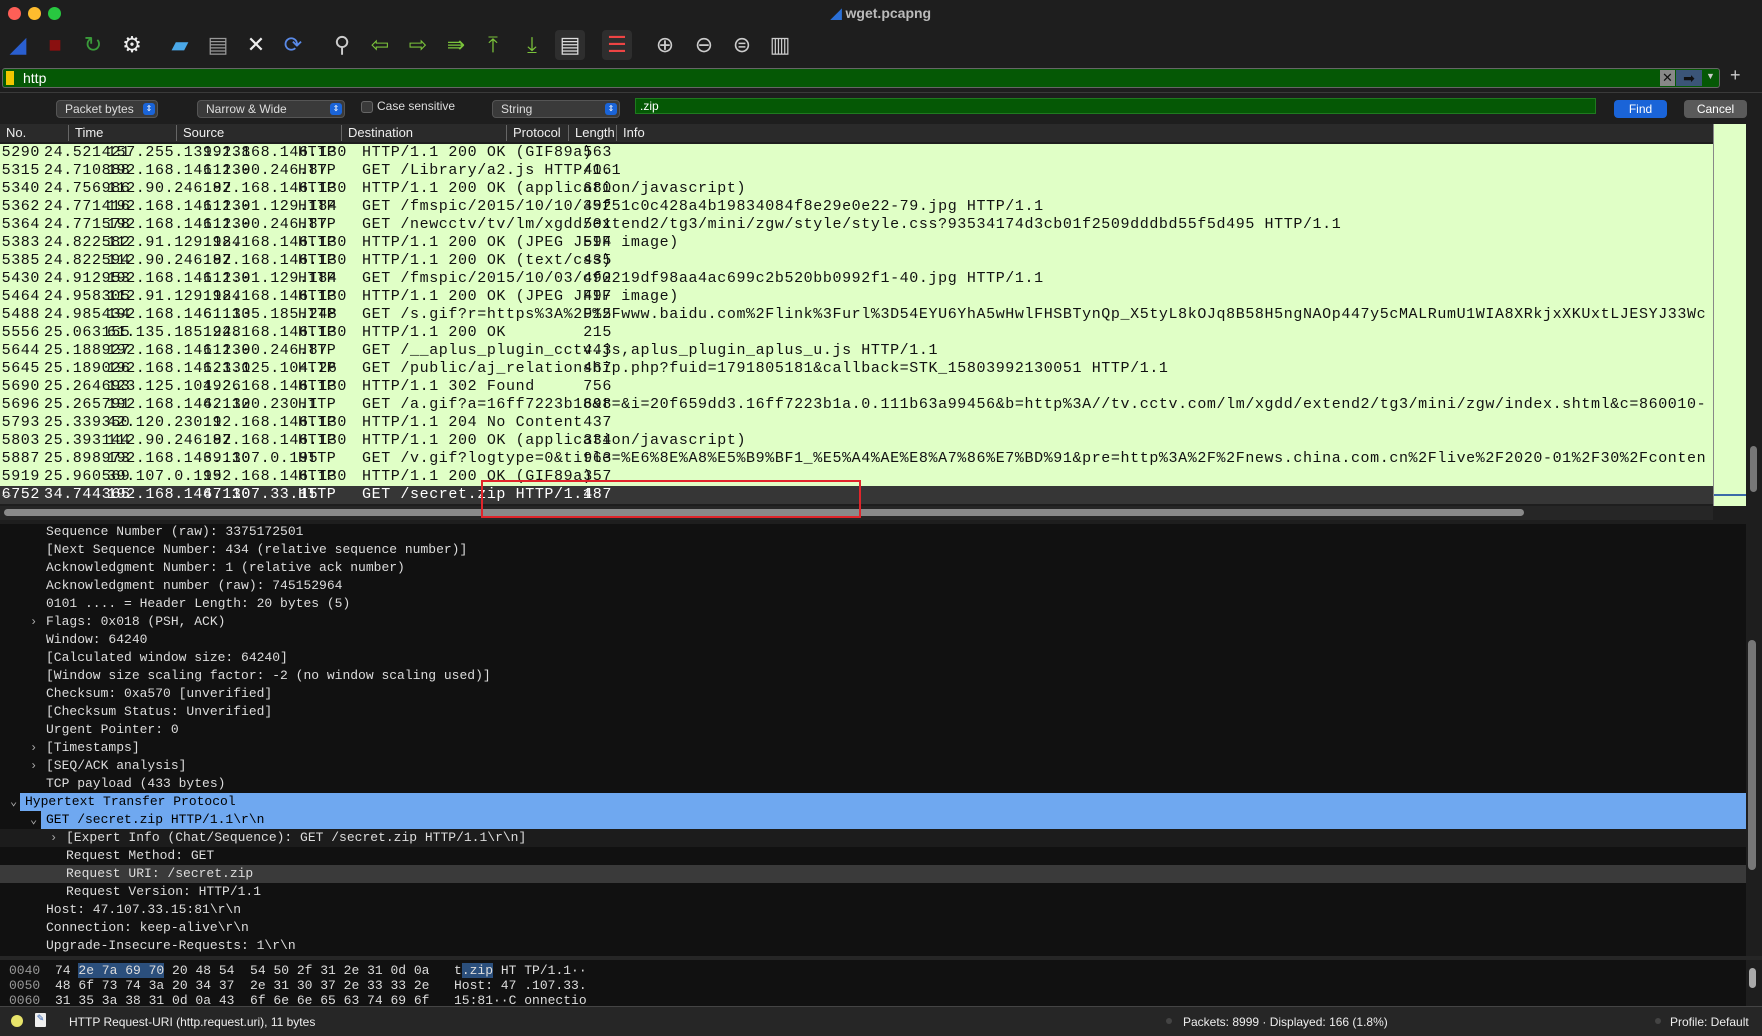  Describe the element at coordinates (85, 133) in the screenshot. I see `column-header-time: Time` at that location.